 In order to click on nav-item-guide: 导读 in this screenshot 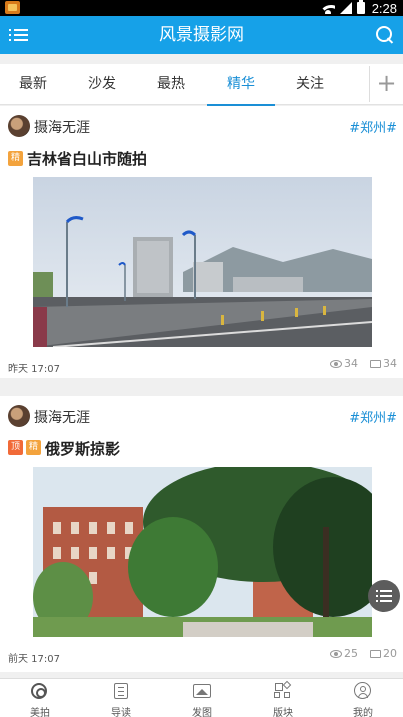, I will do `click(121, 698)`.